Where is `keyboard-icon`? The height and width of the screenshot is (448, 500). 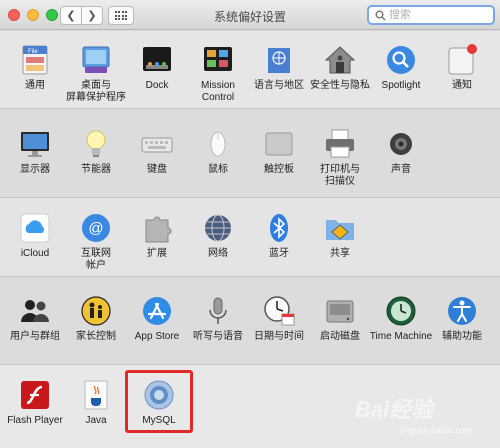 keyboard-icon is located at coordinates (157, 144).